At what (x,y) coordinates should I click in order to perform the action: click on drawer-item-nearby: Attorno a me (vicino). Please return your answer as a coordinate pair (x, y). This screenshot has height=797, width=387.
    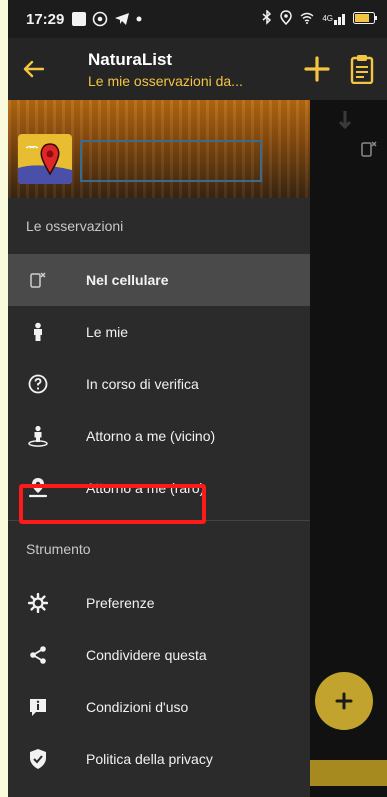
    Looking at the image, I should click on (159, 436).